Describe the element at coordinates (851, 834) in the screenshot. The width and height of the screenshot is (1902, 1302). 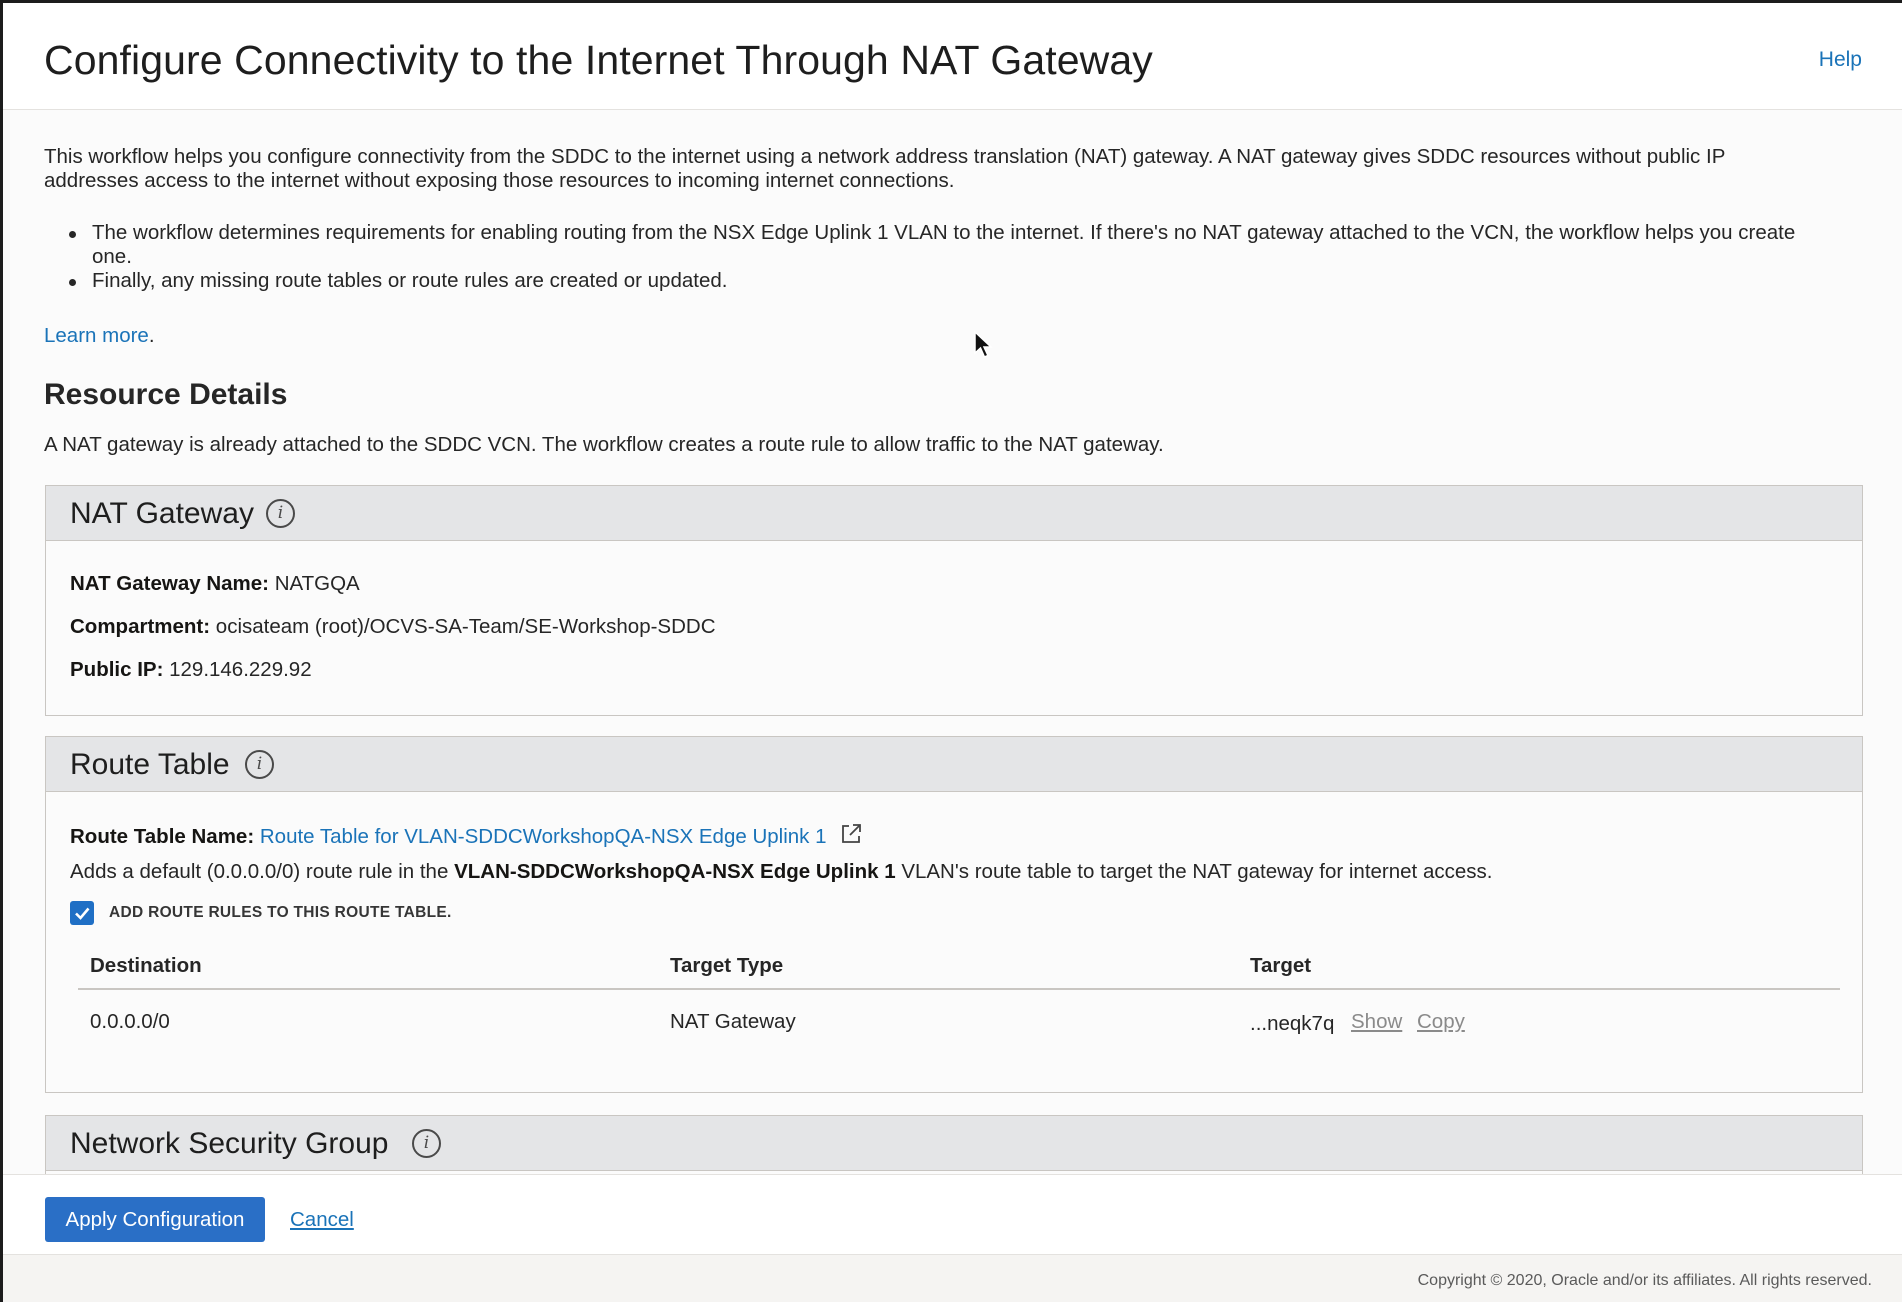
I see `external-link-icon` at that location.